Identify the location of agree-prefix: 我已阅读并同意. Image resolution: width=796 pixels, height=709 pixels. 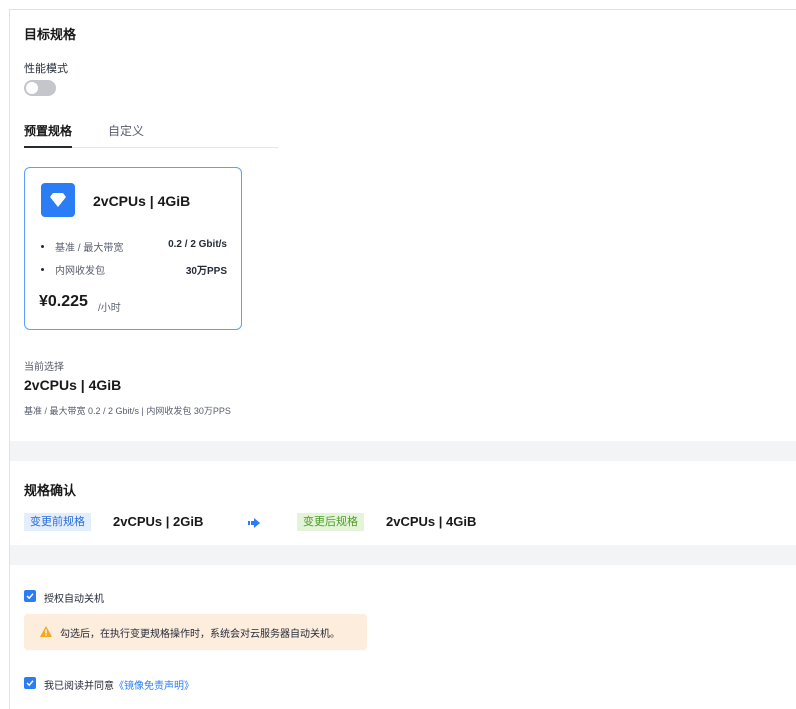
(79, 686).